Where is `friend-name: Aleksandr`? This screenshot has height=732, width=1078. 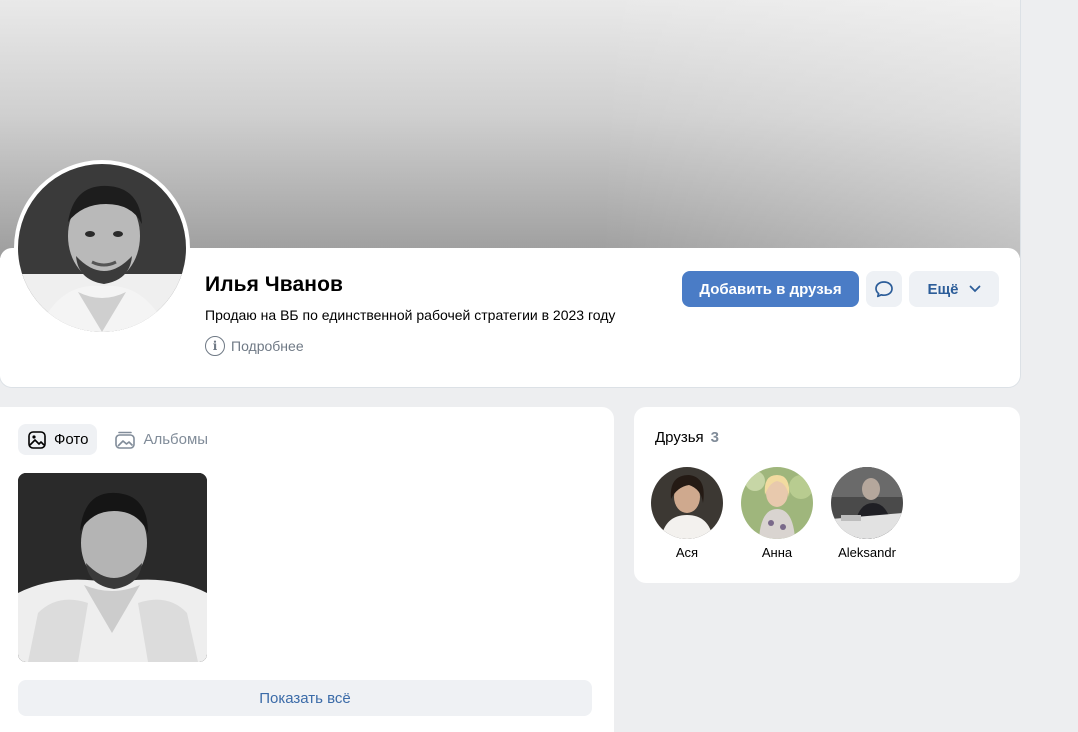
friend-name: Aleksandr is located at coordinates (867, 552).